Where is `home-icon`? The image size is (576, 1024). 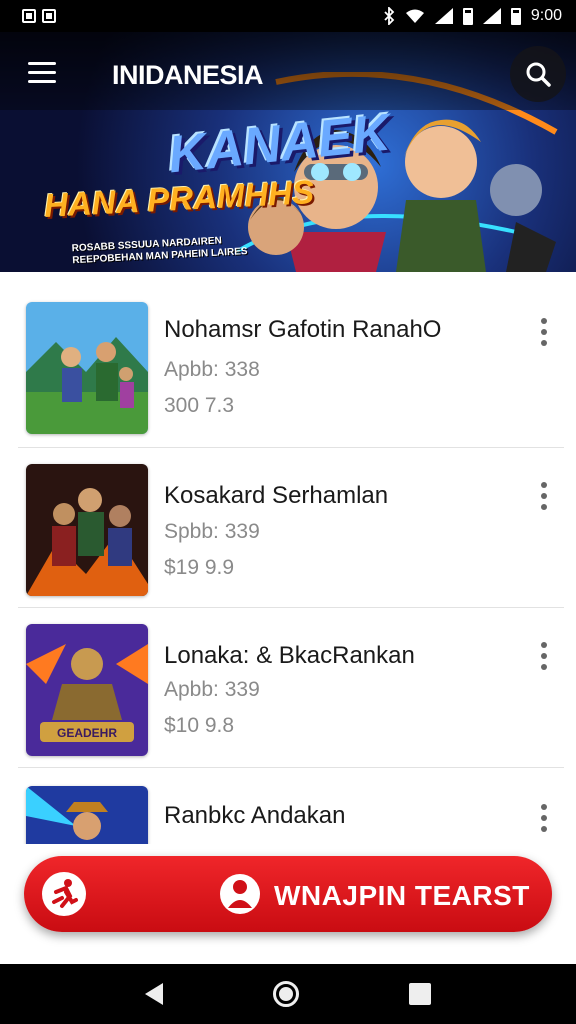 home-icon is located at coordinates (286, 994).